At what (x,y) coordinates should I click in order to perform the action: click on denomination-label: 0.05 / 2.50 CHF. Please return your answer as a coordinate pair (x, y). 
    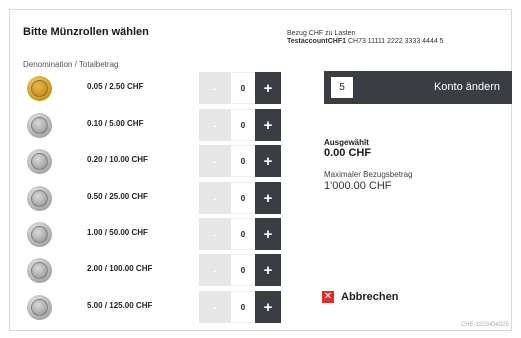
    Looking at the image, I should click on (115, 86).